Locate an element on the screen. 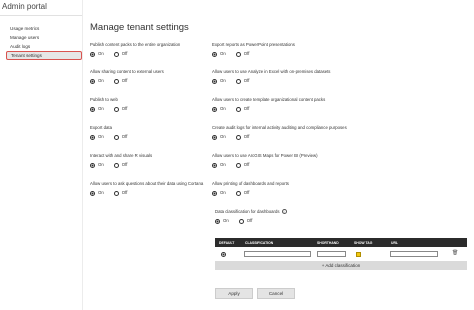  apply-button: Apply is located at coordinates (234, 293).